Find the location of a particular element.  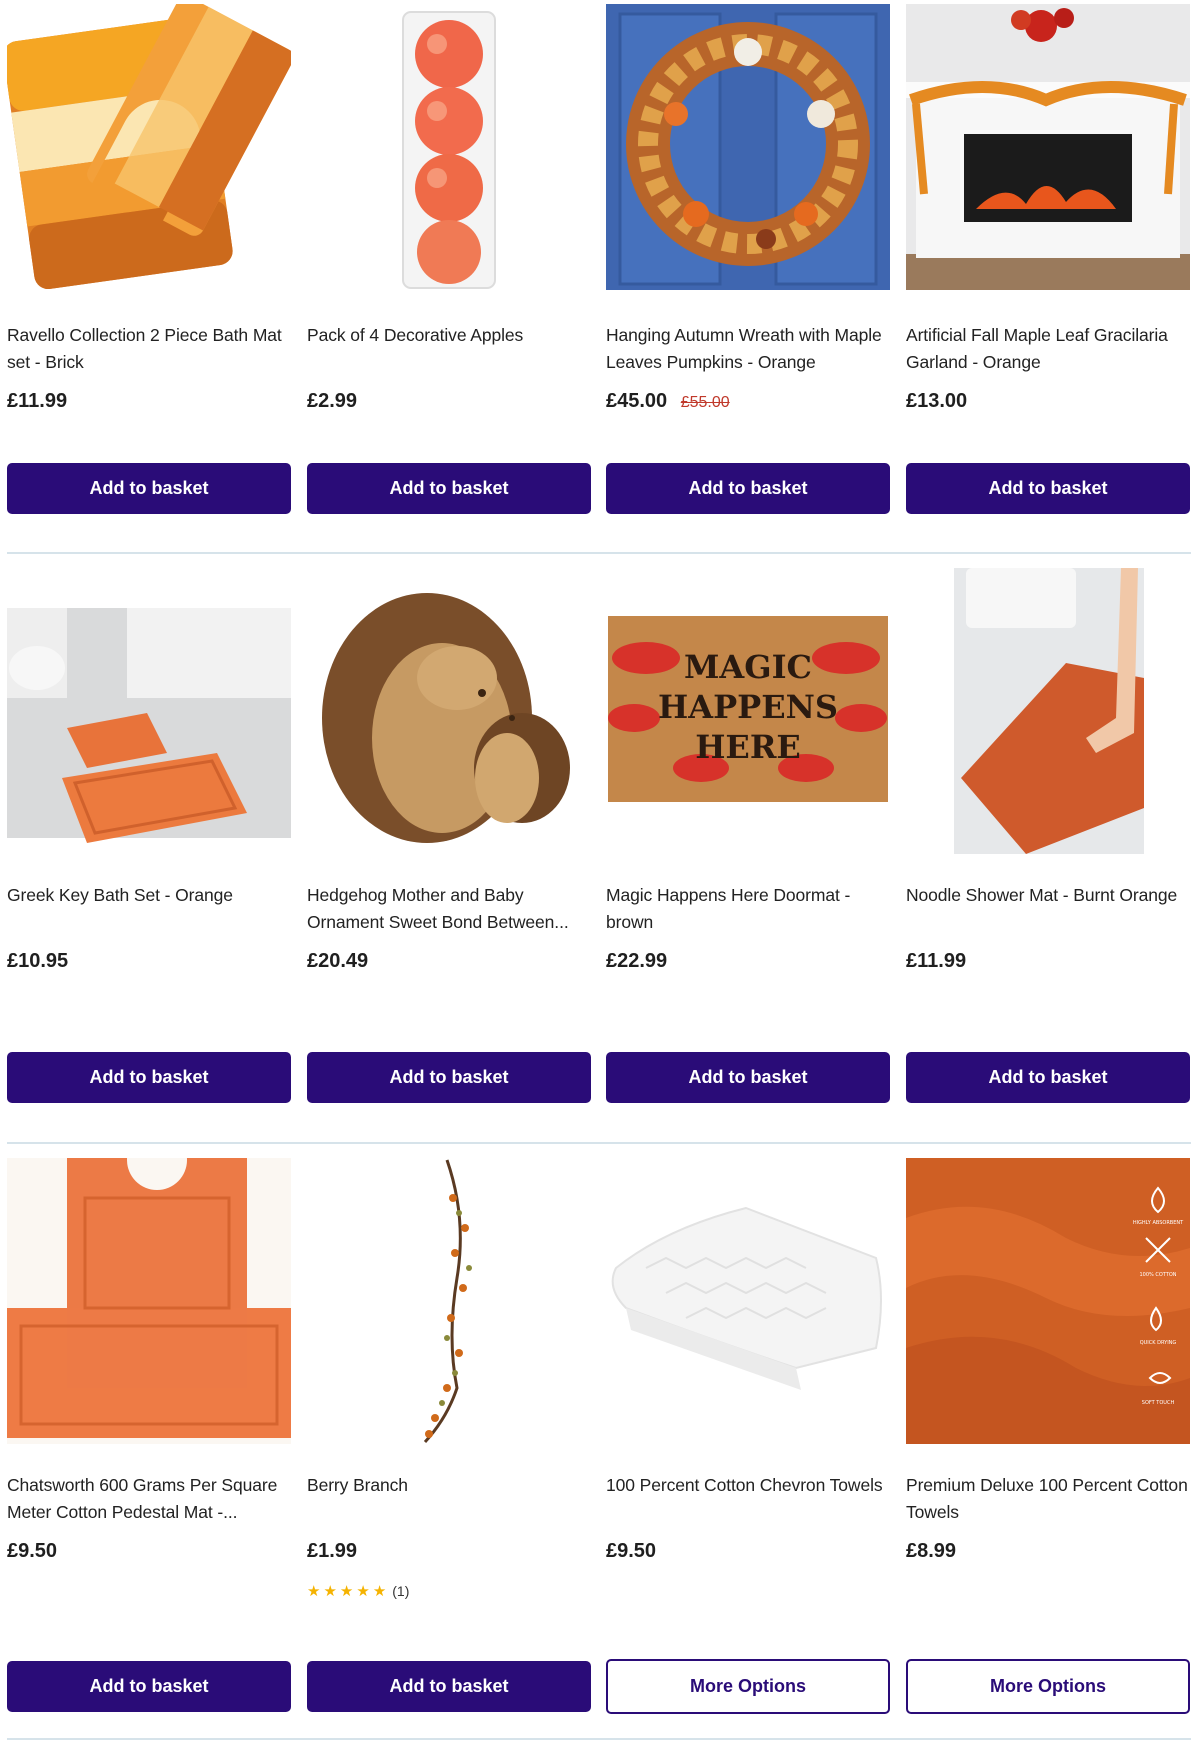

product-rating: ★ ★ ★ ★ ★ (1) is located at coordinates (358, 1591).